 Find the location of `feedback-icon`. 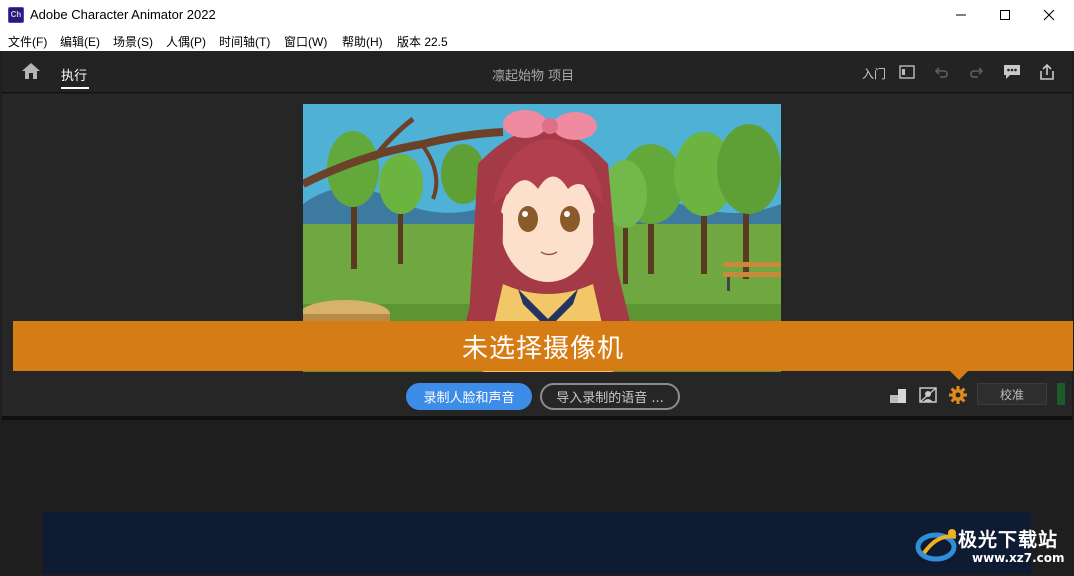

feedback-icon is located at coordinates (1012, 72).